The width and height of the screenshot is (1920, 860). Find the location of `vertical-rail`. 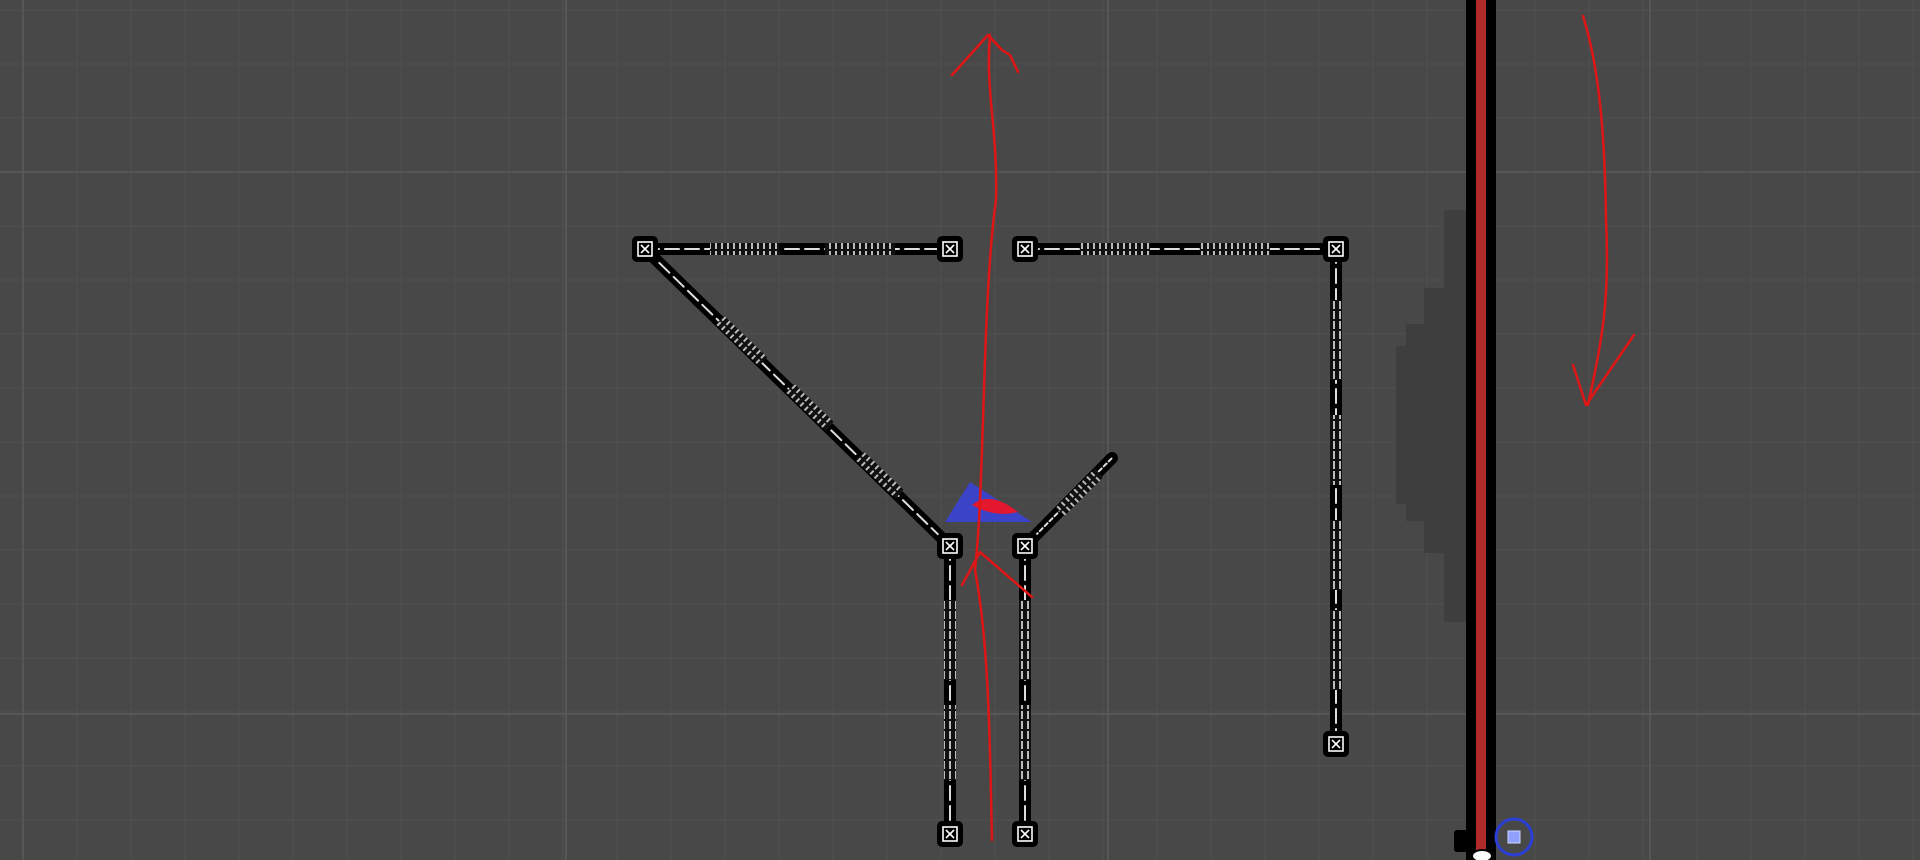

vertical-rail is located at coordinates (1481, 430).